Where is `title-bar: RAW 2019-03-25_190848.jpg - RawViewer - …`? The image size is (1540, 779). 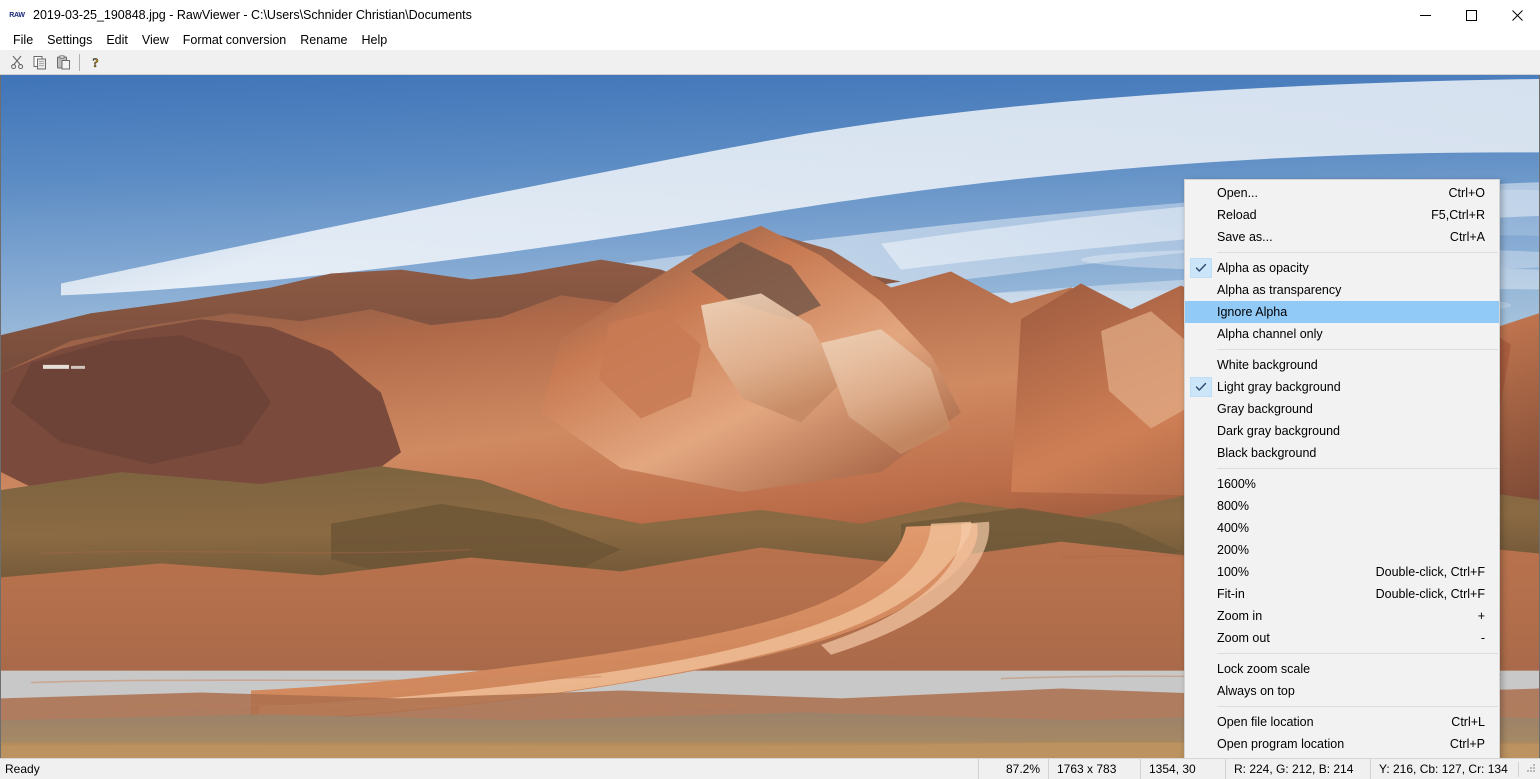 title-bar: RAW 2019-03-25_190848.jpg - RawViewer - … is located at coordinates (770, 15).